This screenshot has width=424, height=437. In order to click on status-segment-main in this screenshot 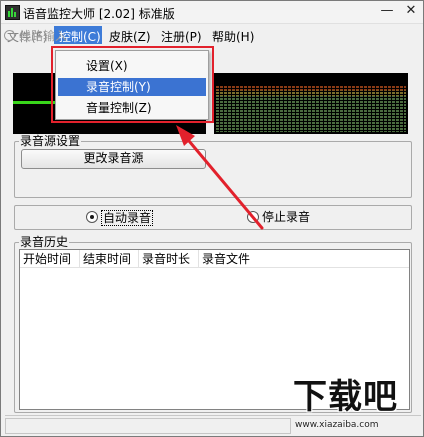, I will do `click(148, 426)`.